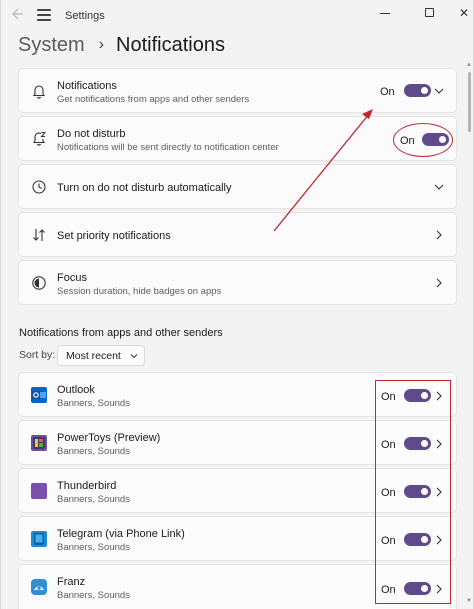 Image resolution: width=474 pixels, height=609 pixels. What do you see at coordinates (39, 187) in the screenshot?
I see `clock-icon` at bounding box center [39, 187].